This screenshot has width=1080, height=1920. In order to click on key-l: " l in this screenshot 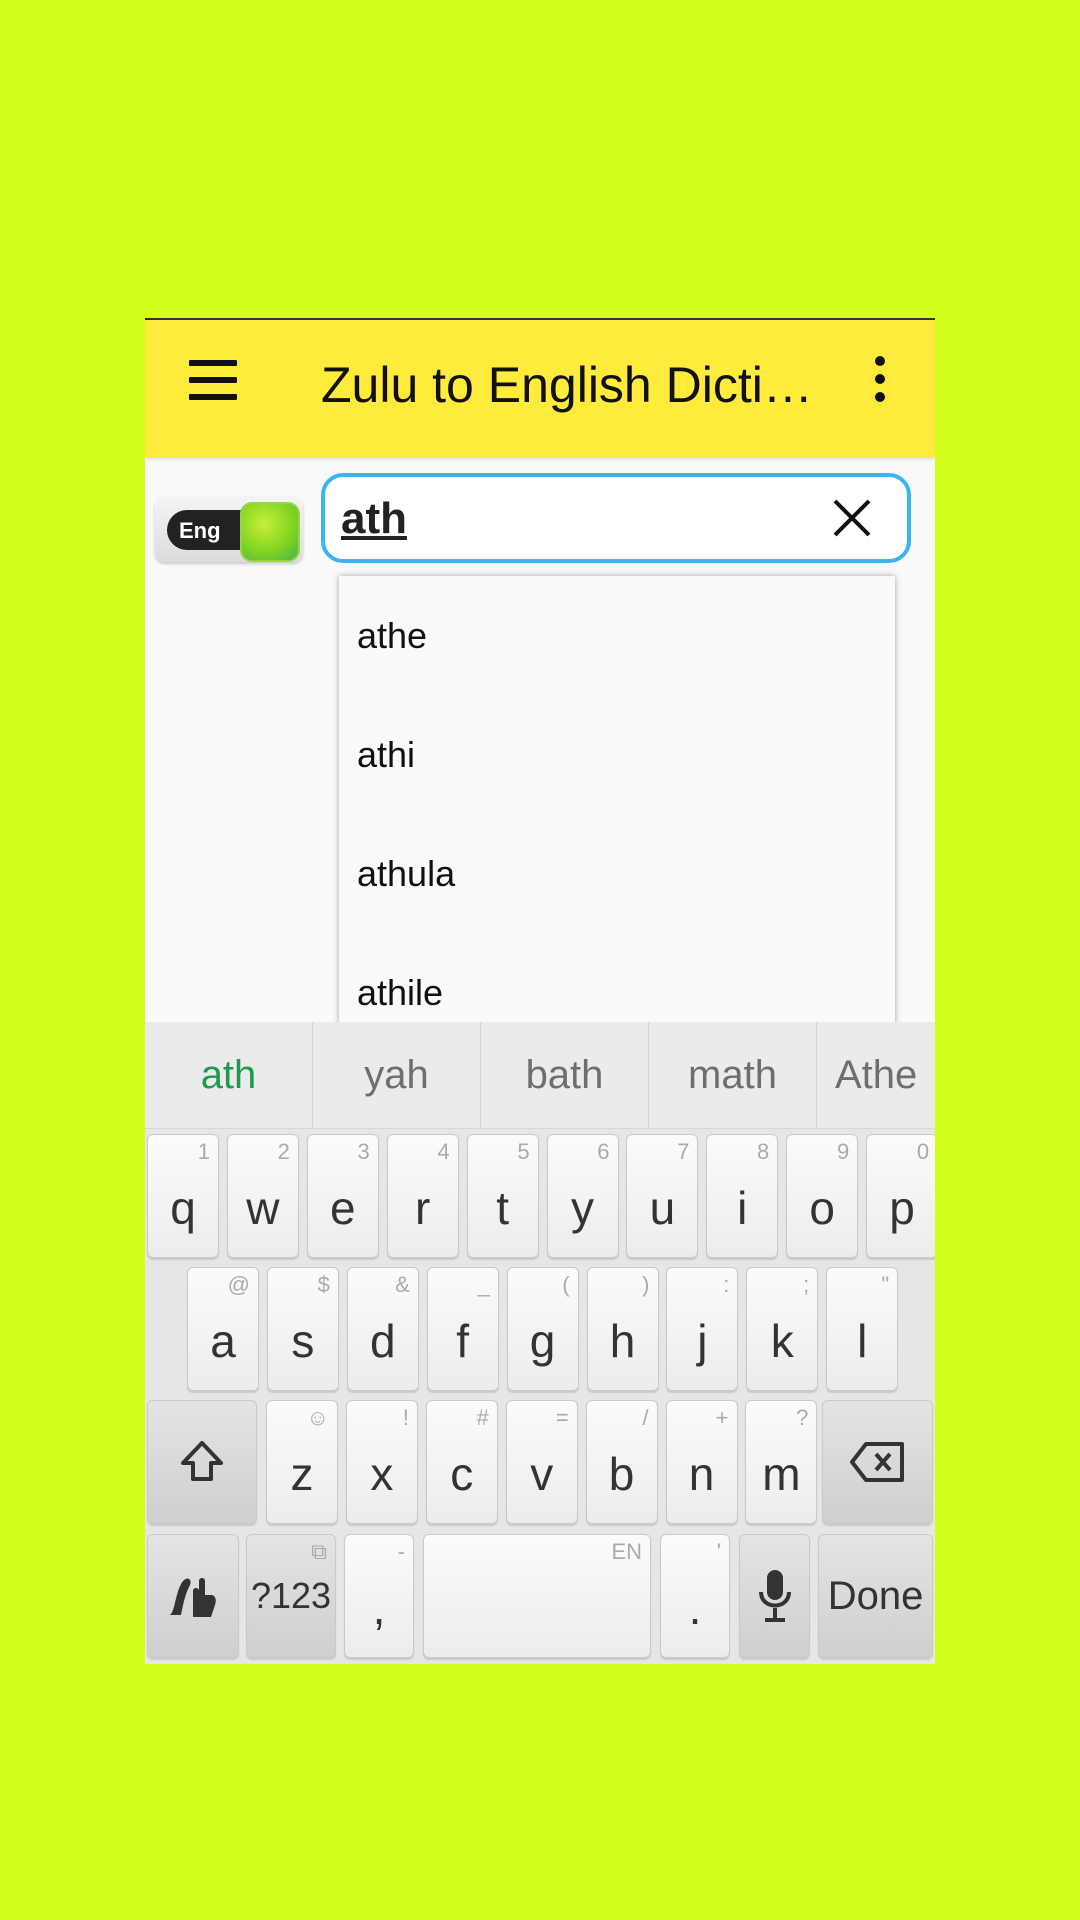, I will do `click(862, 1329)`.